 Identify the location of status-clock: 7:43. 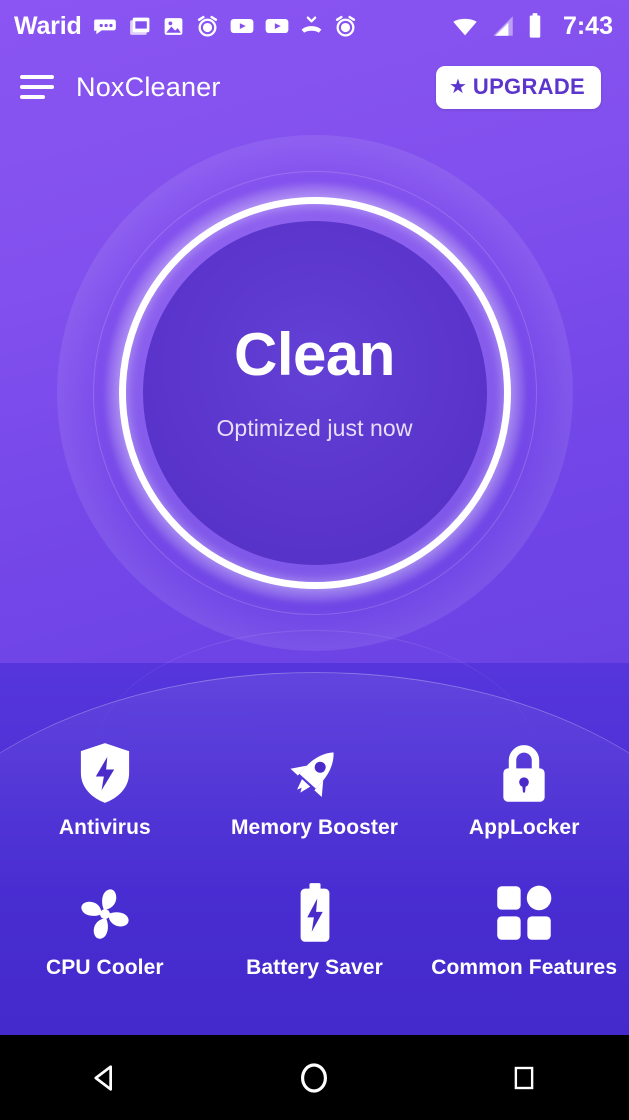
(587, 25).